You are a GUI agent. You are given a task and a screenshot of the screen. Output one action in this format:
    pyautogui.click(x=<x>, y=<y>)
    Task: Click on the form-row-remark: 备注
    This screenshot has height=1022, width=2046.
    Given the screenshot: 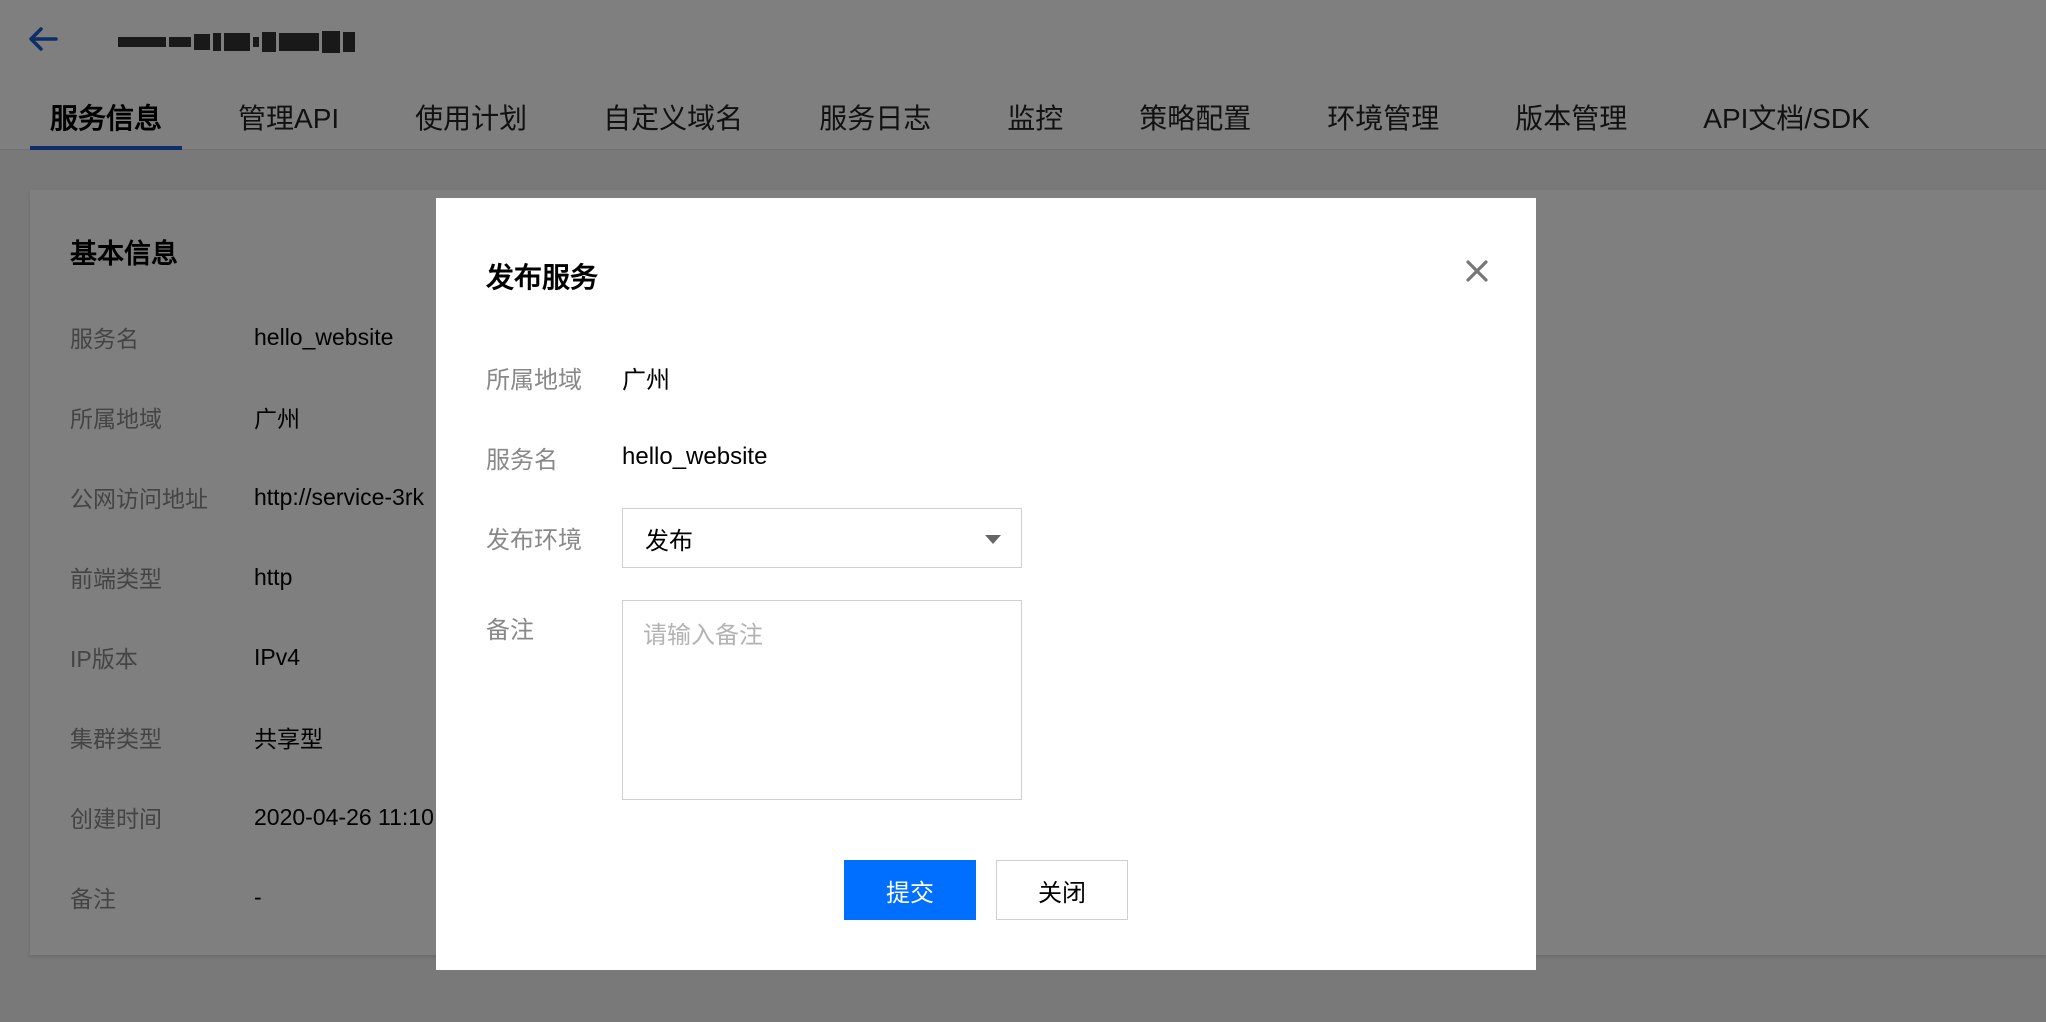 What is the action you would take?
    pyautogui.click(x=554, y=627)
    